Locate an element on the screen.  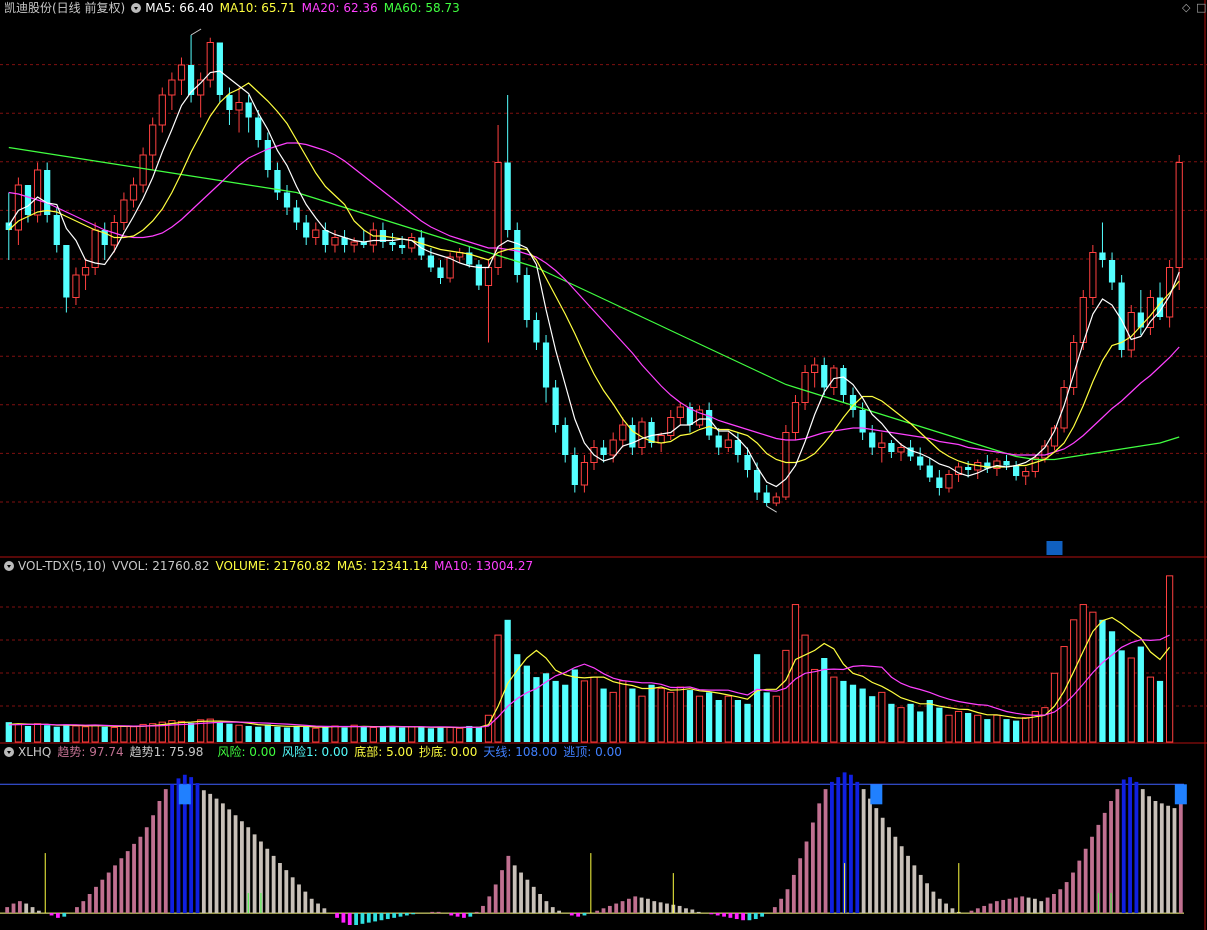
cai-marker-bg is located at coordinates (1054, 548).